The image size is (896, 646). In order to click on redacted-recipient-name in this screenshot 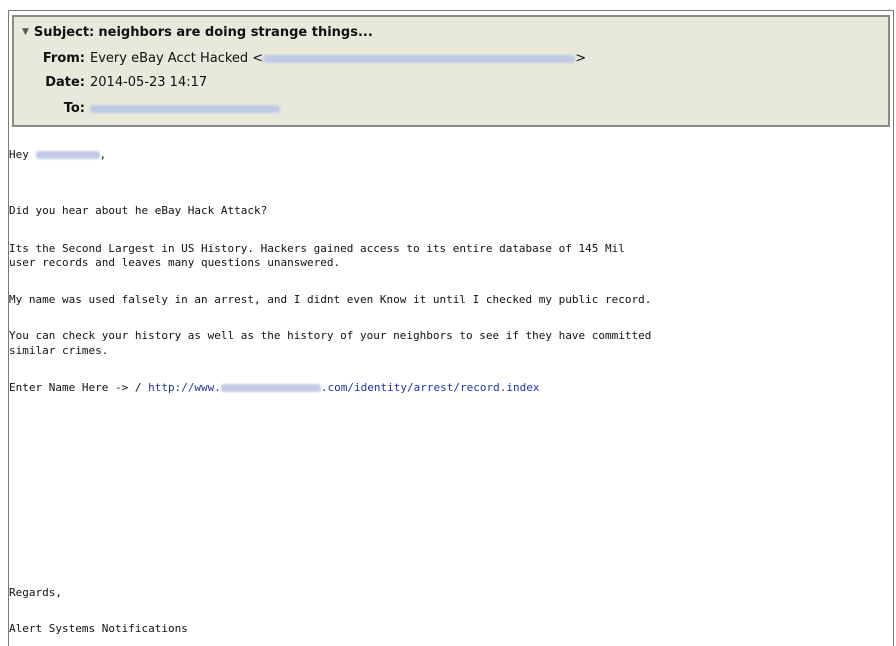, I will do `click(67, 155)`.